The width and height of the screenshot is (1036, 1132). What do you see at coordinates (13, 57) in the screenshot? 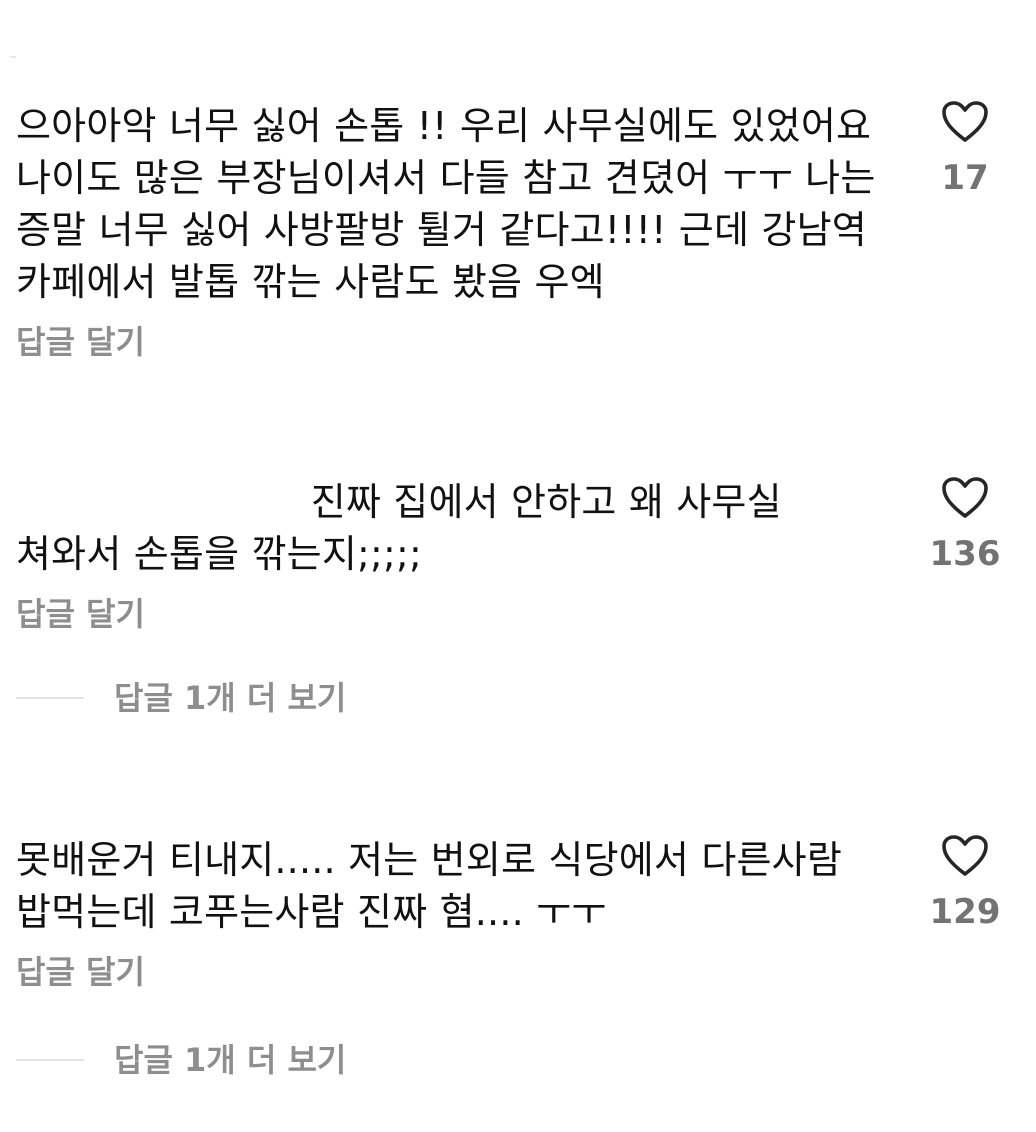
I see `top-divider` at bounding box center [13, 57].